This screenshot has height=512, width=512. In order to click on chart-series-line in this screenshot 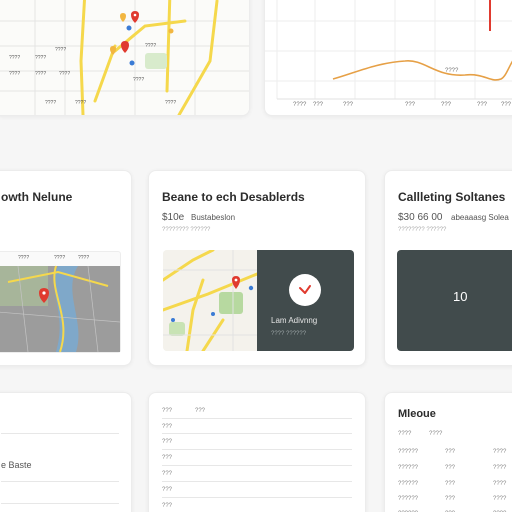, I will do `click(422, 70)`.